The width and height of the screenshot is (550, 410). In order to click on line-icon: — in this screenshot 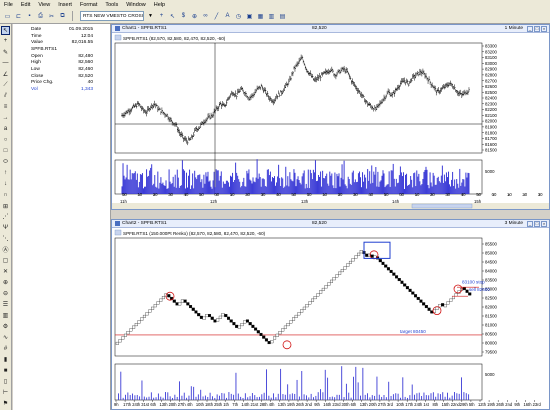, I will do `click(5, 63)`.